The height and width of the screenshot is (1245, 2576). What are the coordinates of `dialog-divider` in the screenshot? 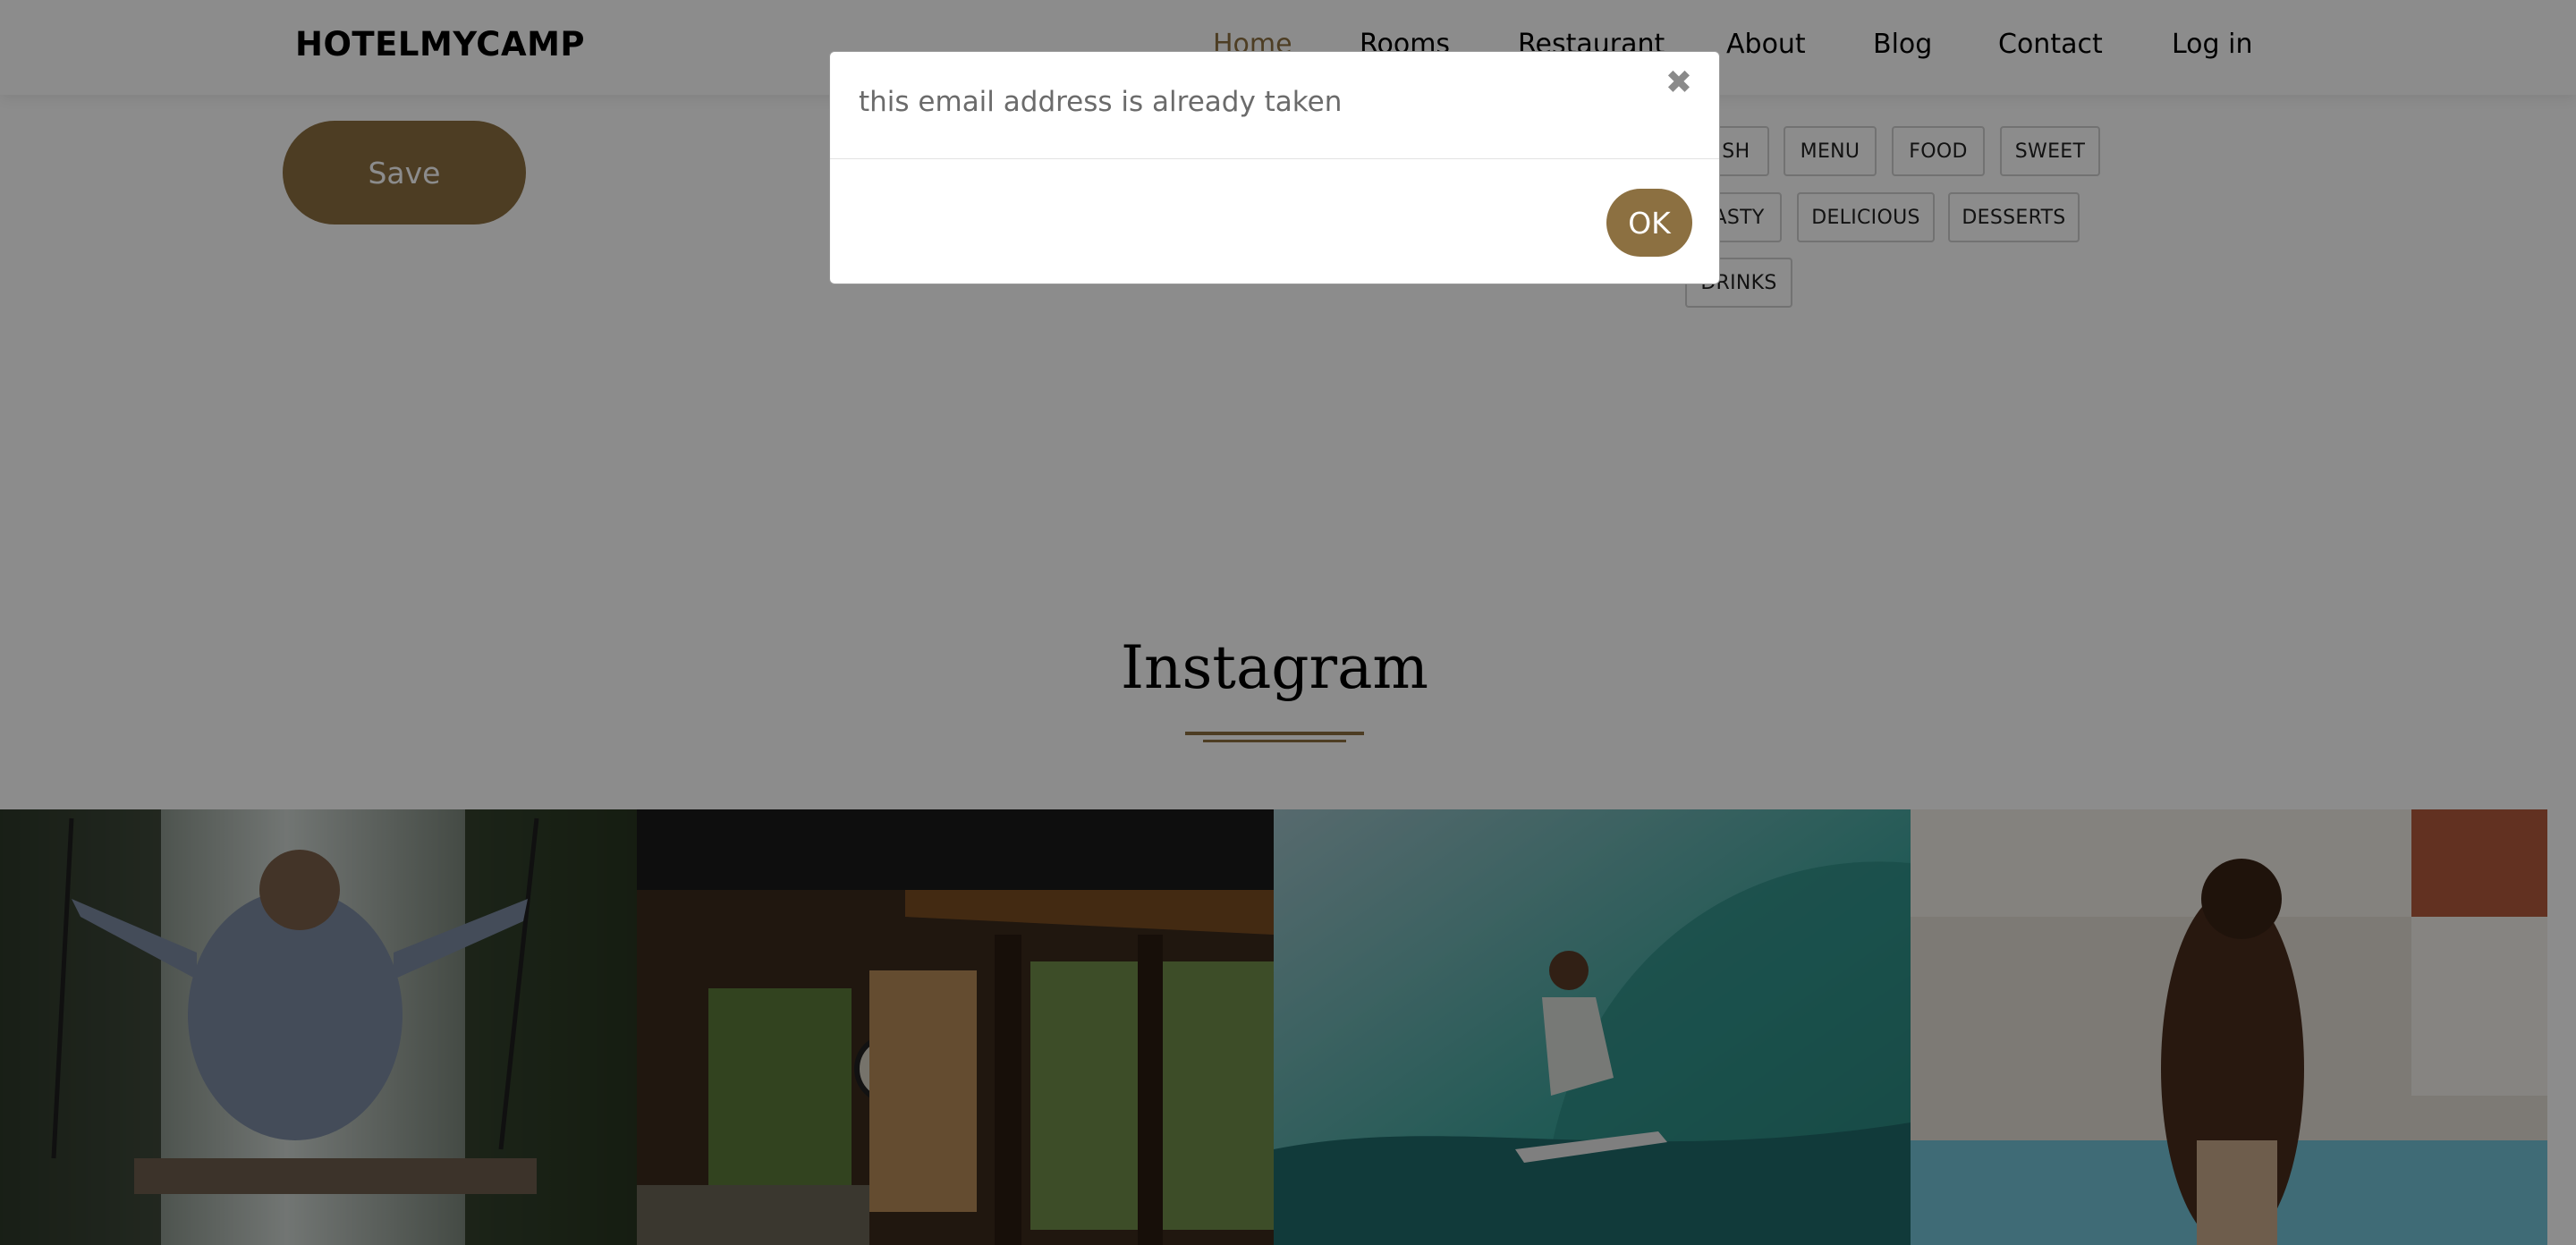 It's located at (1274, 158).